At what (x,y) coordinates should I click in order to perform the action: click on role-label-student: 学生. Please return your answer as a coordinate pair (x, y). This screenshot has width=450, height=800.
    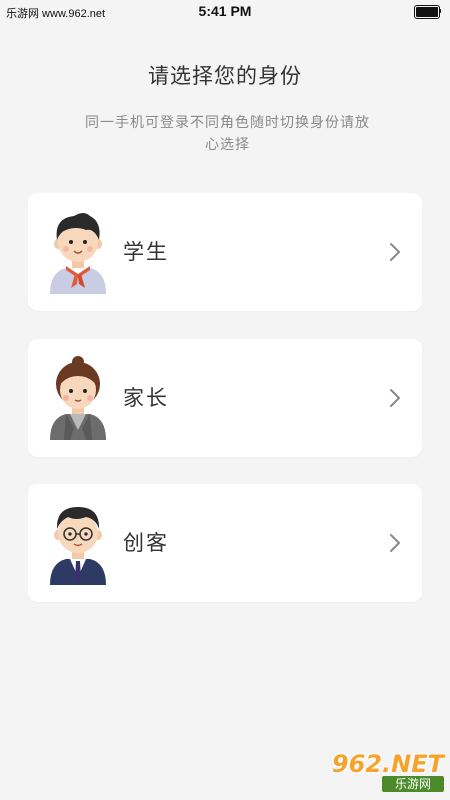
    Looking at the image, I should click on (146, 252).